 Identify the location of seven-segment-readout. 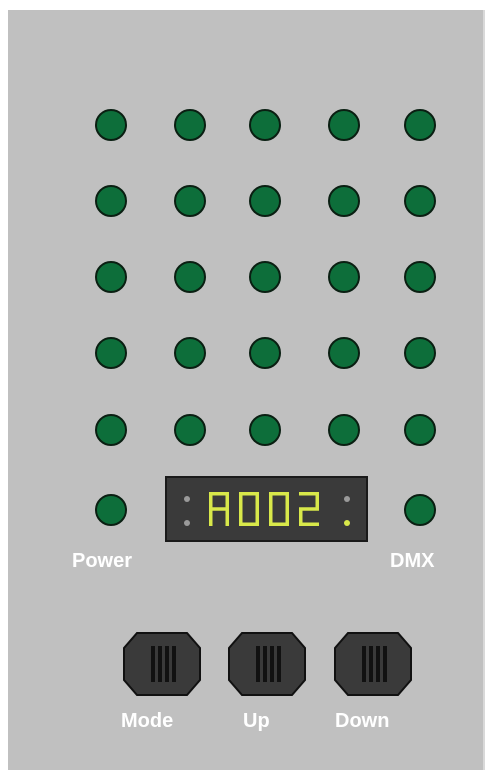
(264, 509).